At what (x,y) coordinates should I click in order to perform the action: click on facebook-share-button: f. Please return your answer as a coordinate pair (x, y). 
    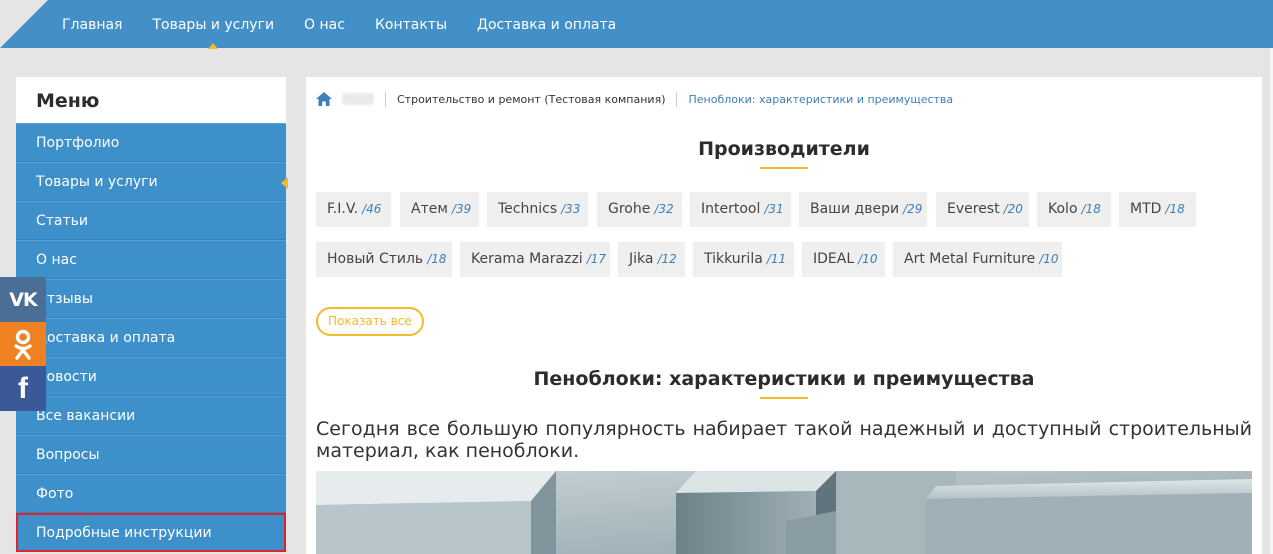
    Looking at the image, I should click on (23, 388).